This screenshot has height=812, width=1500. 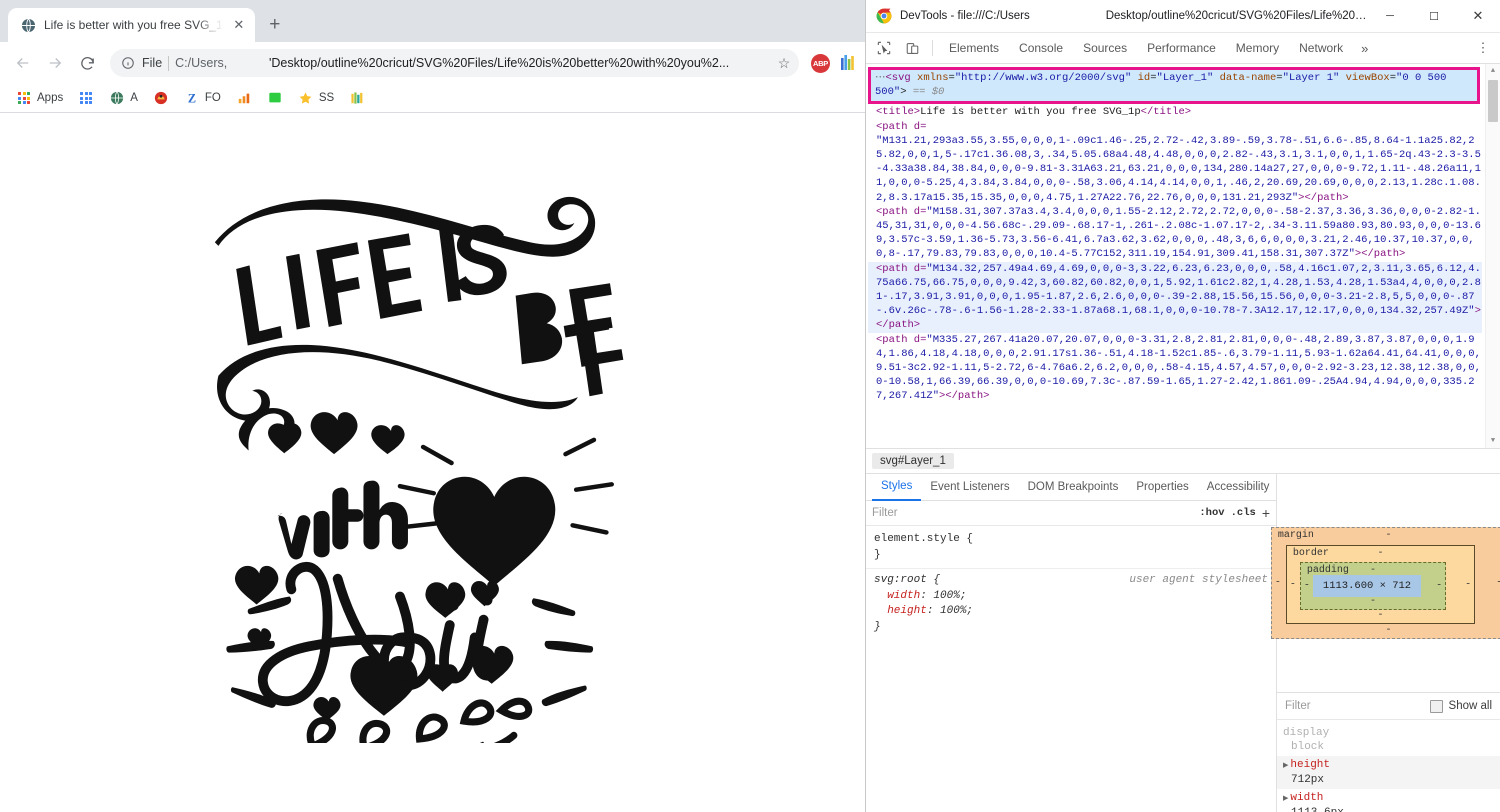 What do you see at coordinates (1493, 101) in the screenshot?
I see `scrollbar-thumb` at bounding box center [1493, 101].